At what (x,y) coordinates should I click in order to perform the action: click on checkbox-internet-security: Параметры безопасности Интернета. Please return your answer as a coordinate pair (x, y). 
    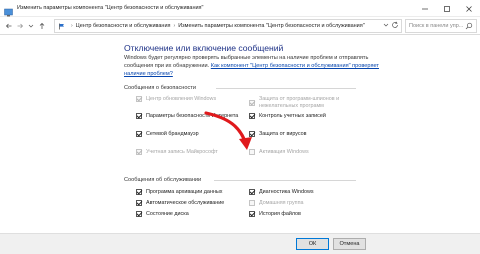
    Looking at the image, I should click on (187, 116).